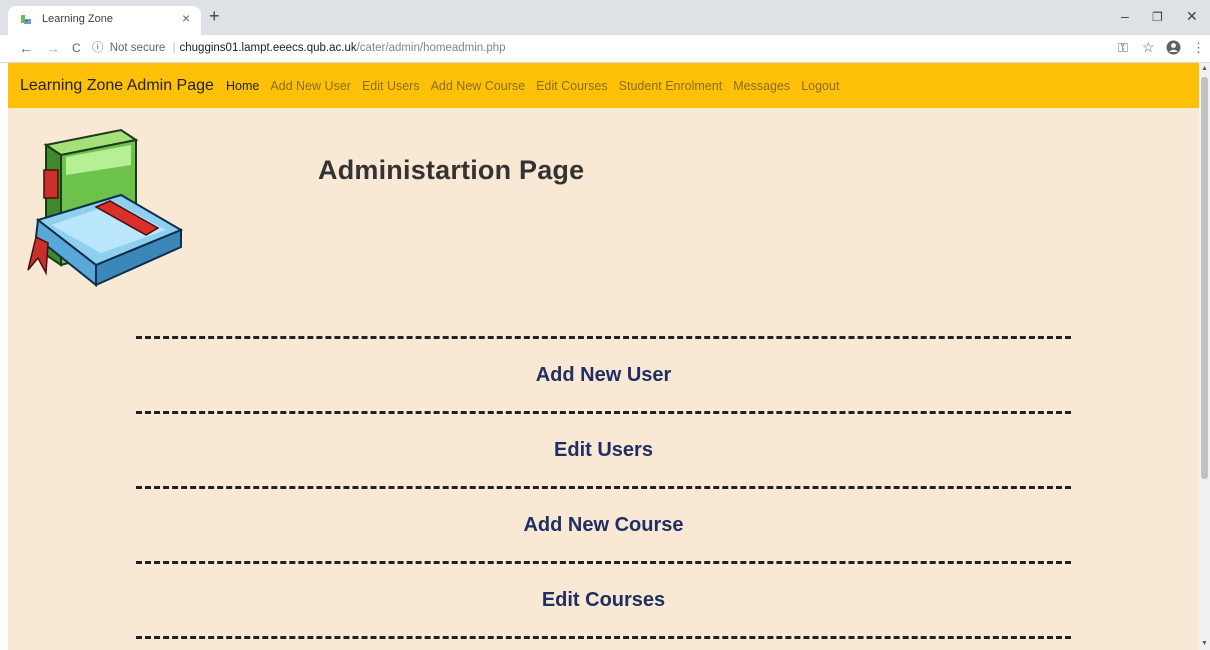 The height and width of the screenshot is (650, 1210). I want to click on nav-edit-courses: Edit Courses, so click(572, 86).